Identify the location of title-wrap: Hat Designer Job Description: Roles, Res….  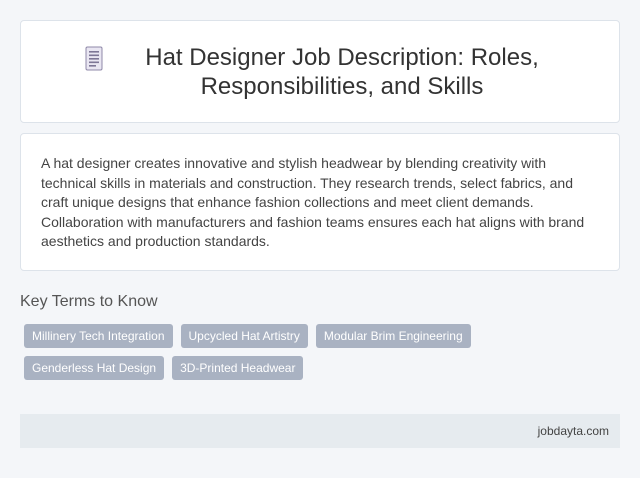
(320, 72).